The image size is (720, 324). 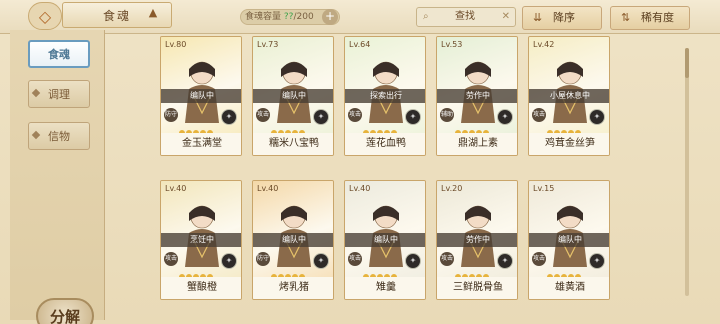 I want to click on tab-label: 食魂, so click(x=59, y=54).